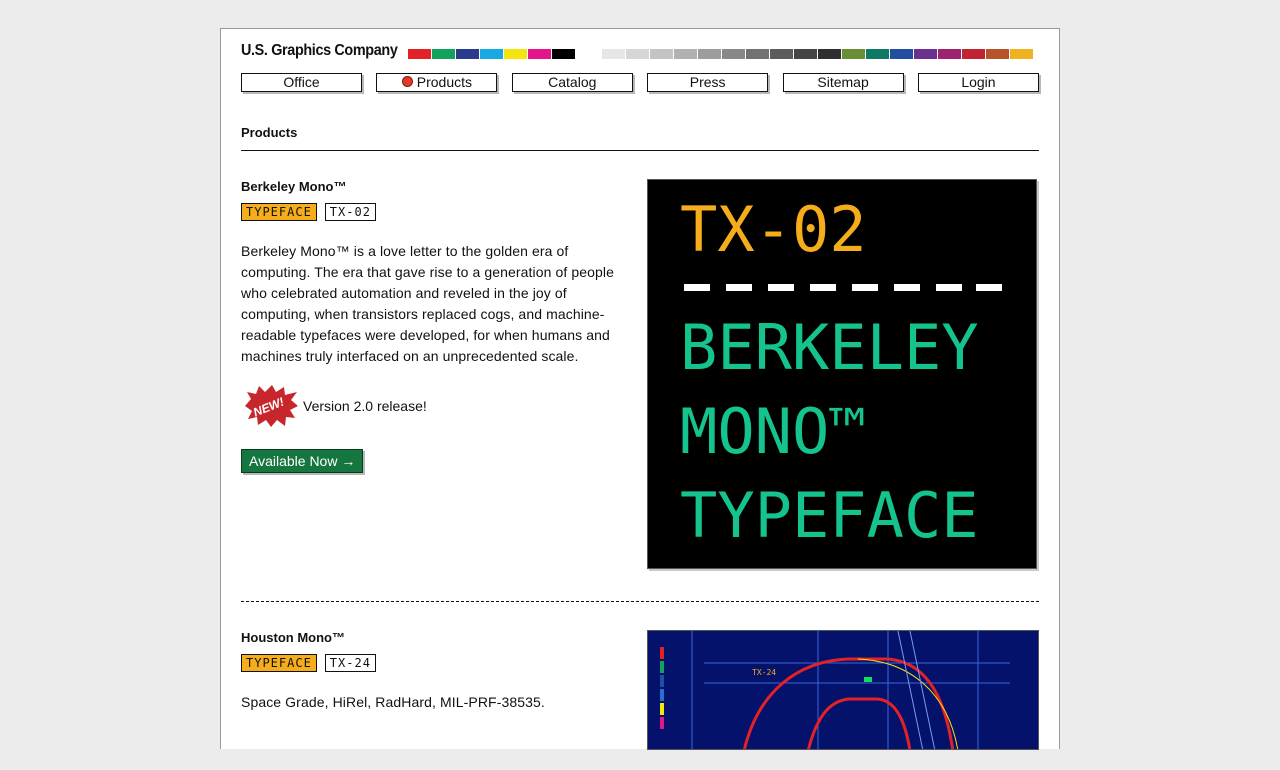 Image resolution: width=1280 pixels, height=770 pixels. I want to click on available-now-button: Available Now →, so click(302, 461).